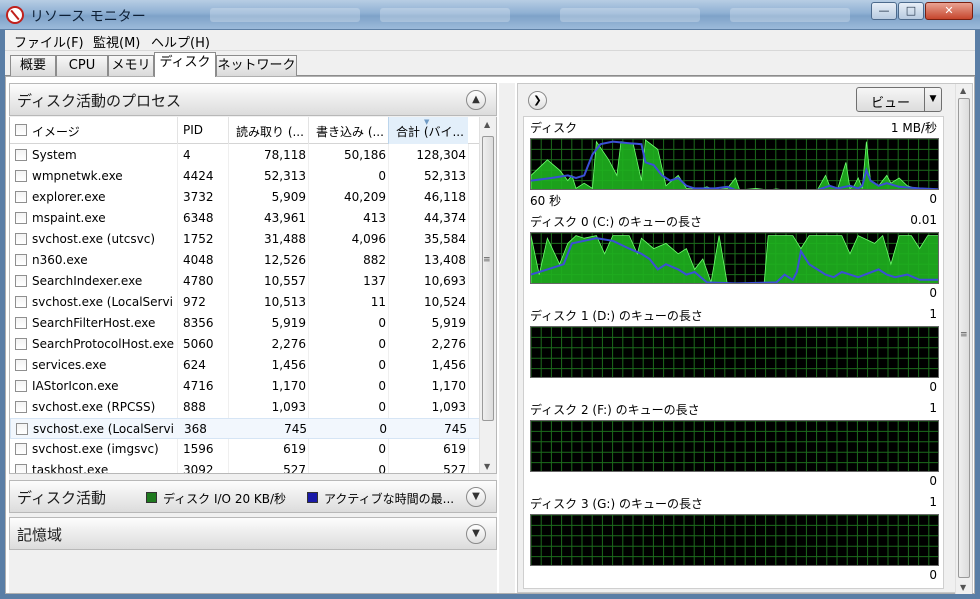 This screenshot has width=980, height=599. Describe the element at coordinates (441, 155) in the screenshot. I see `cell-total: 128,304` at that location.